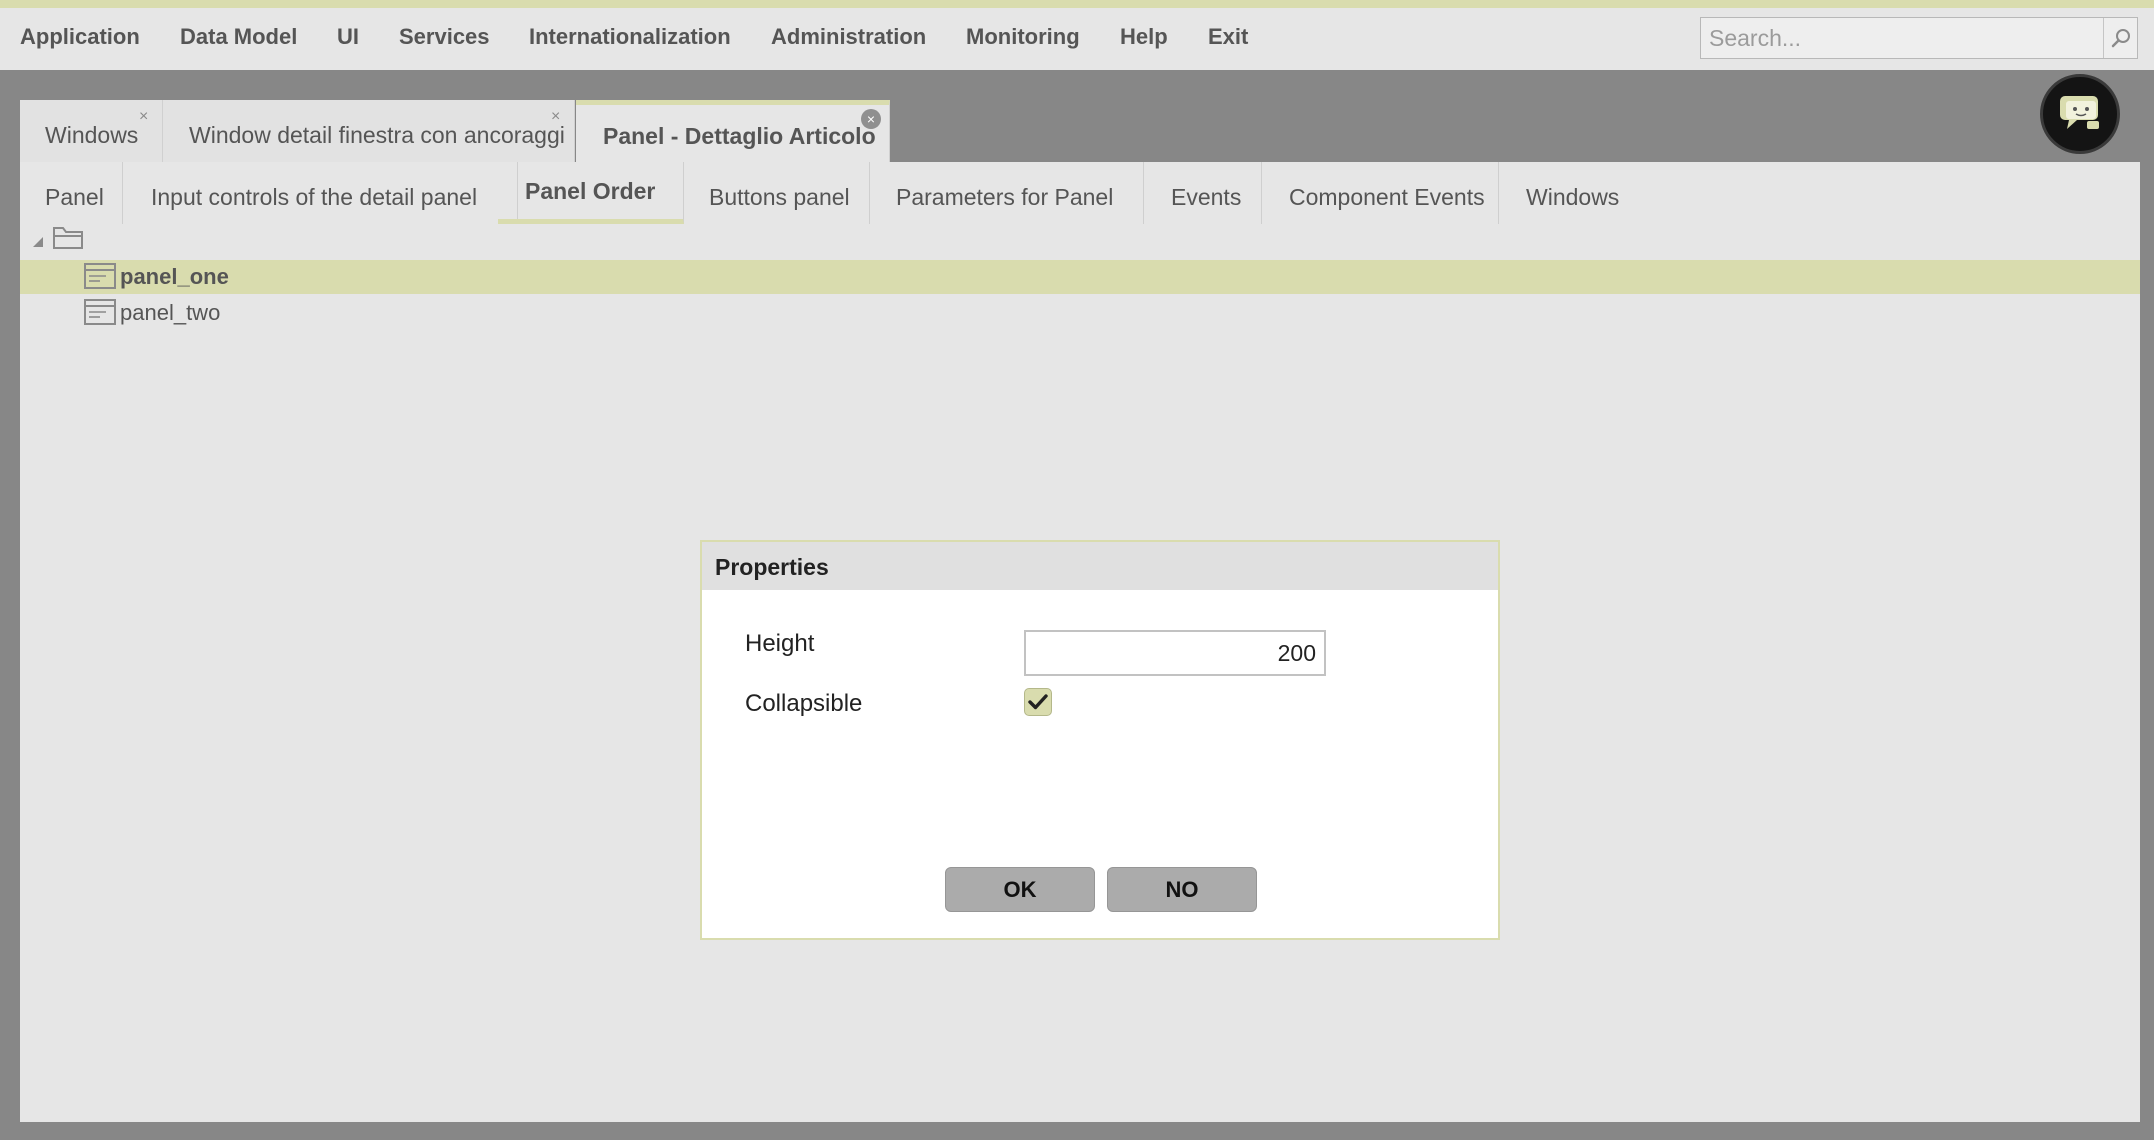 The height and width of the screenshot is (1140, 2154). What do you see at coordinates (74, 197) in the screenshot?
I see `tab-label: Panel` at bounding box center [74, 197].